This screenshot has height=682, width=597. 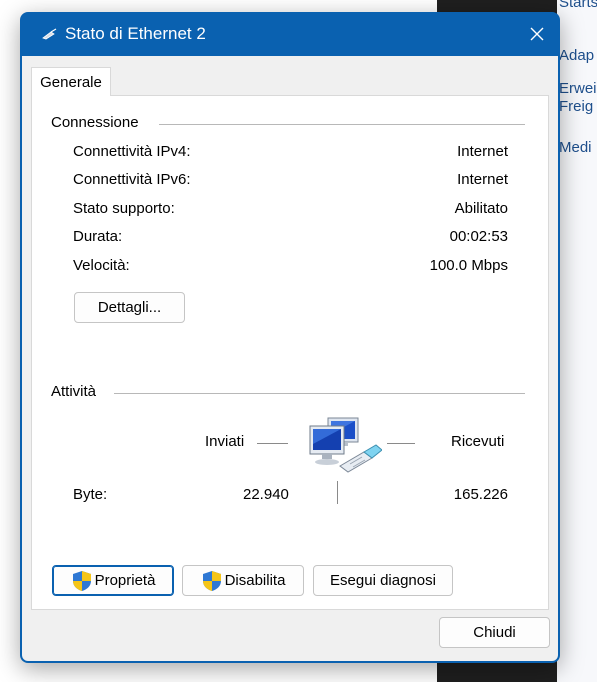 What do you see at coordinates (49, 34) in the screenshot?
I see `network-cable-icon` at bounding box center [49, 34].